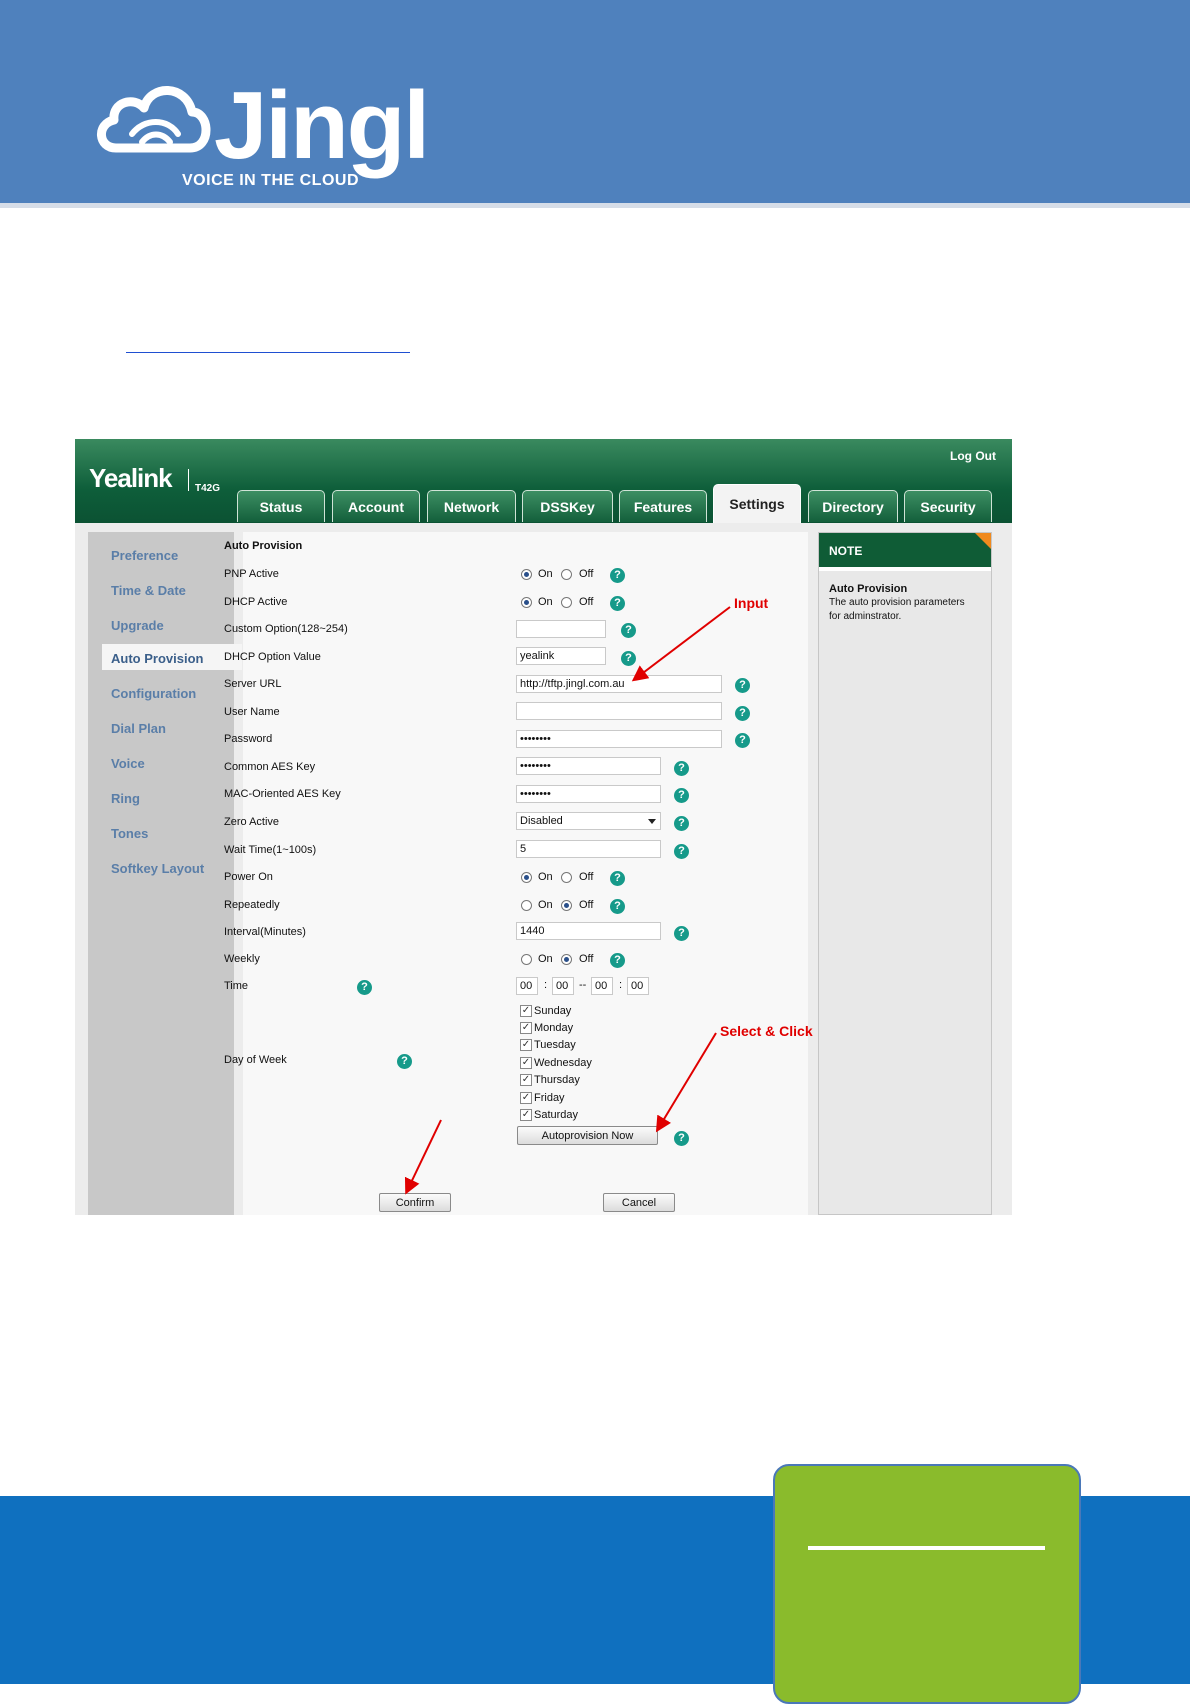  Describe the element at coordinates (926, 1548) in the screenshot. I see `footer-green-box-line` at that location.